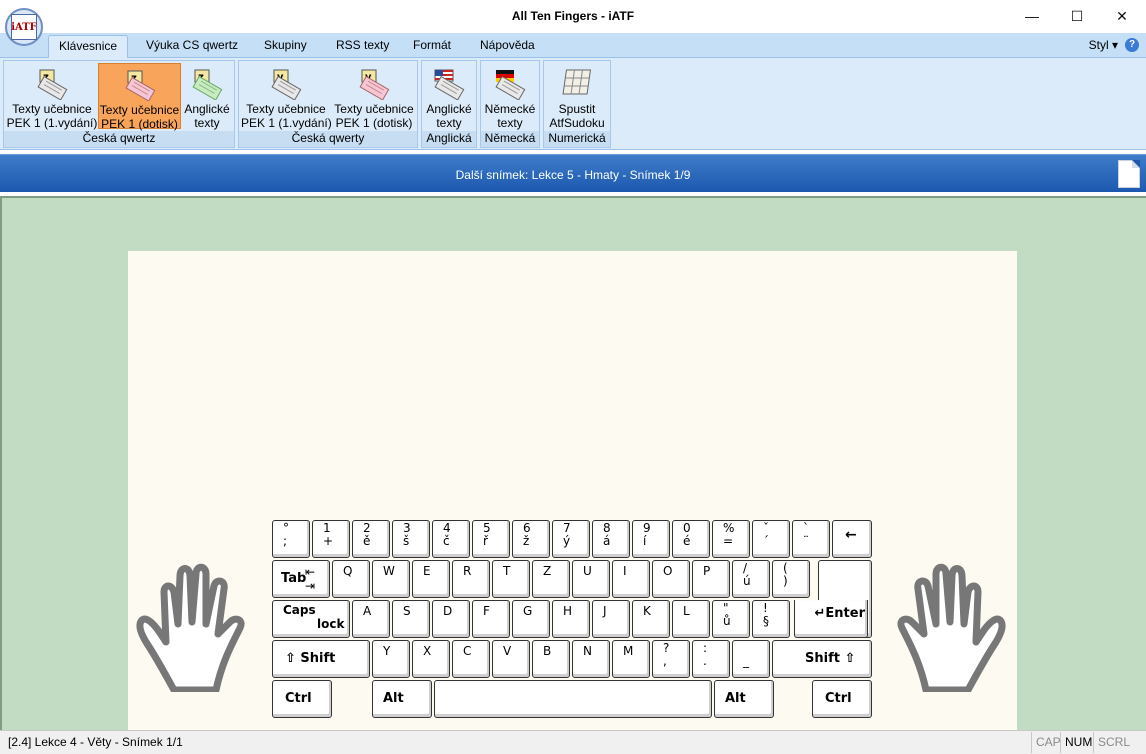 This screenshot has height=754, width=1146. What do you see at coordinates (391, 579) in the screenshot?
I see `key-w: W` at bounding box center [391, 579].